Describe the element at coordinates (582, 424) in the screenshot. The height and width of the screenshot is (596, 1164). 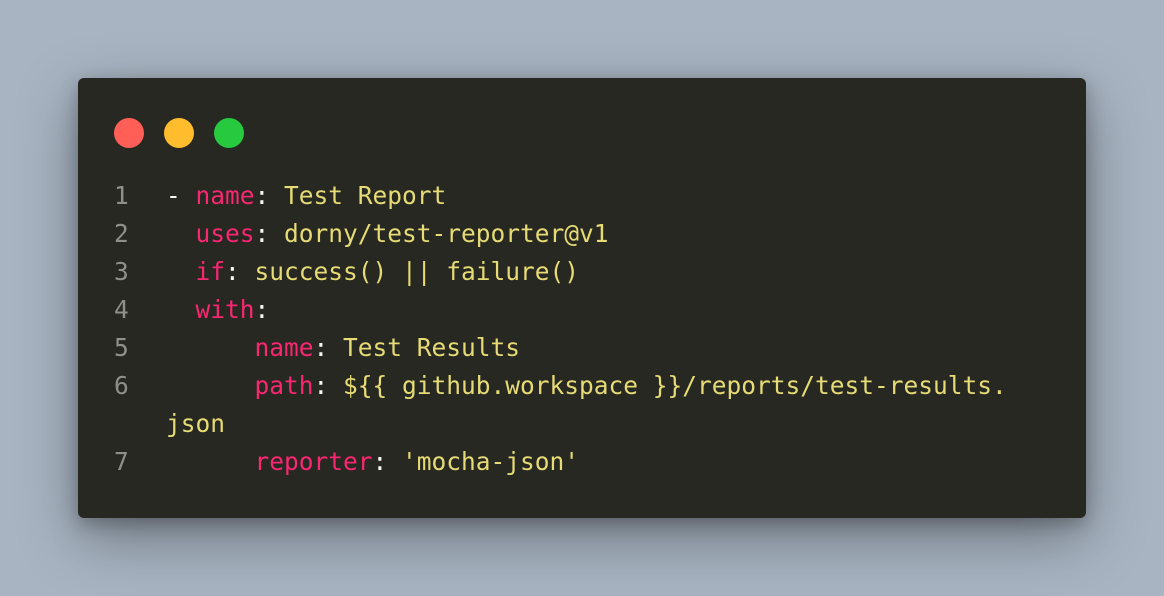
I see `code-line: json` at that location.